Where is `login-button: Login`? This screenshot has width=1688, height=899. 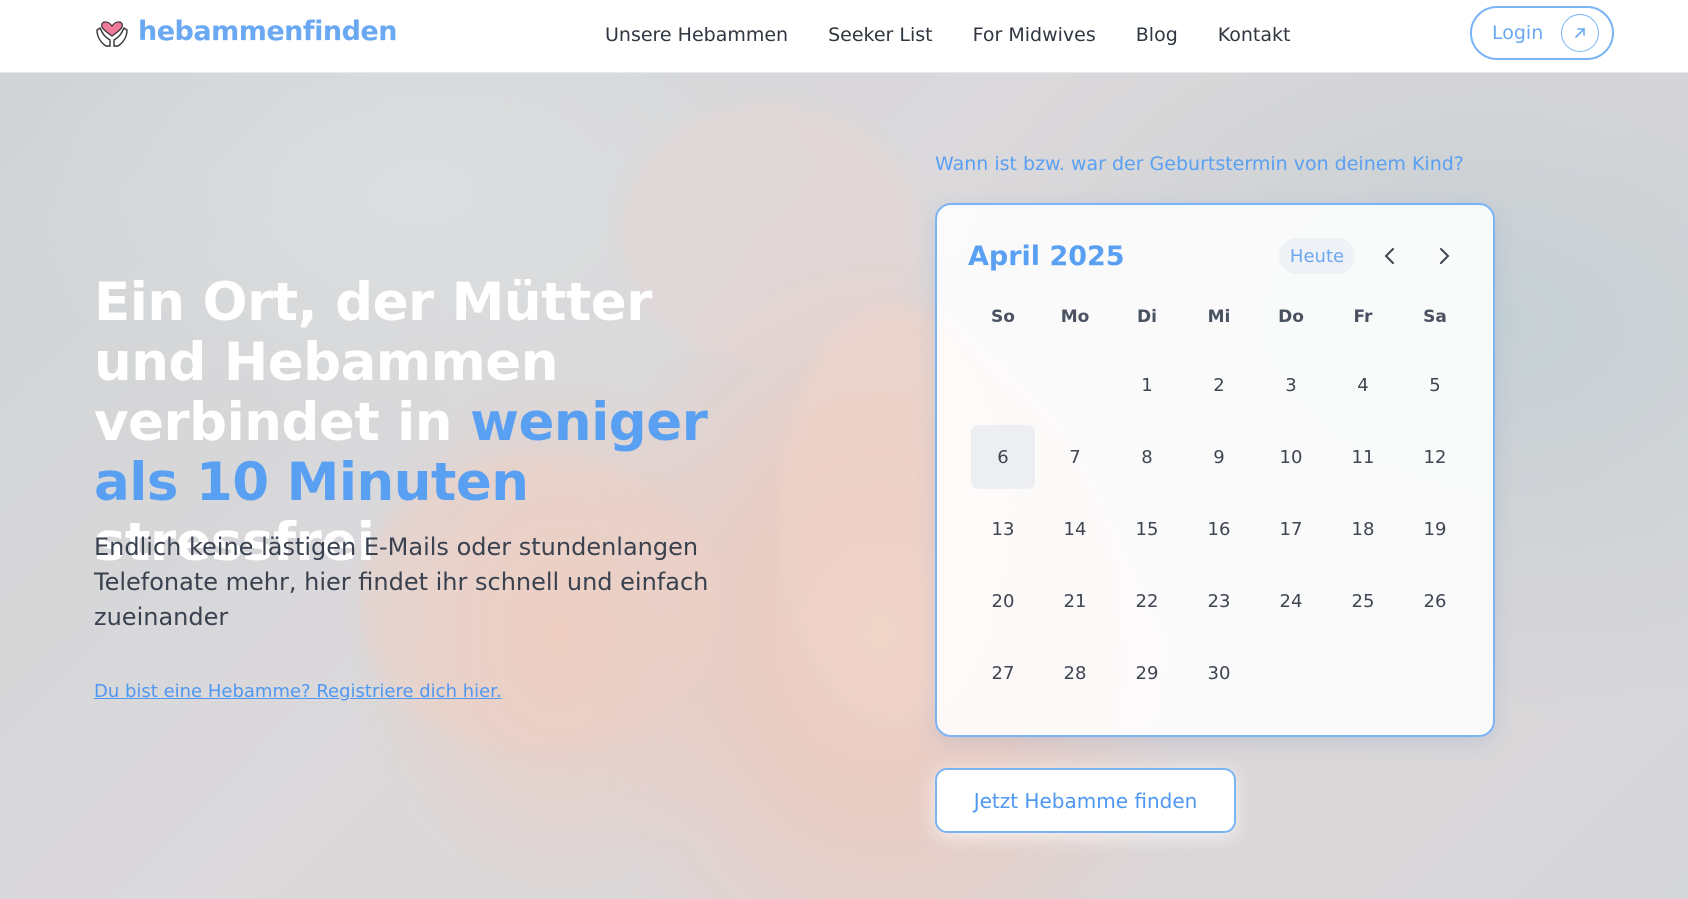
login-button: Login is located at coordinates (1542, 33).